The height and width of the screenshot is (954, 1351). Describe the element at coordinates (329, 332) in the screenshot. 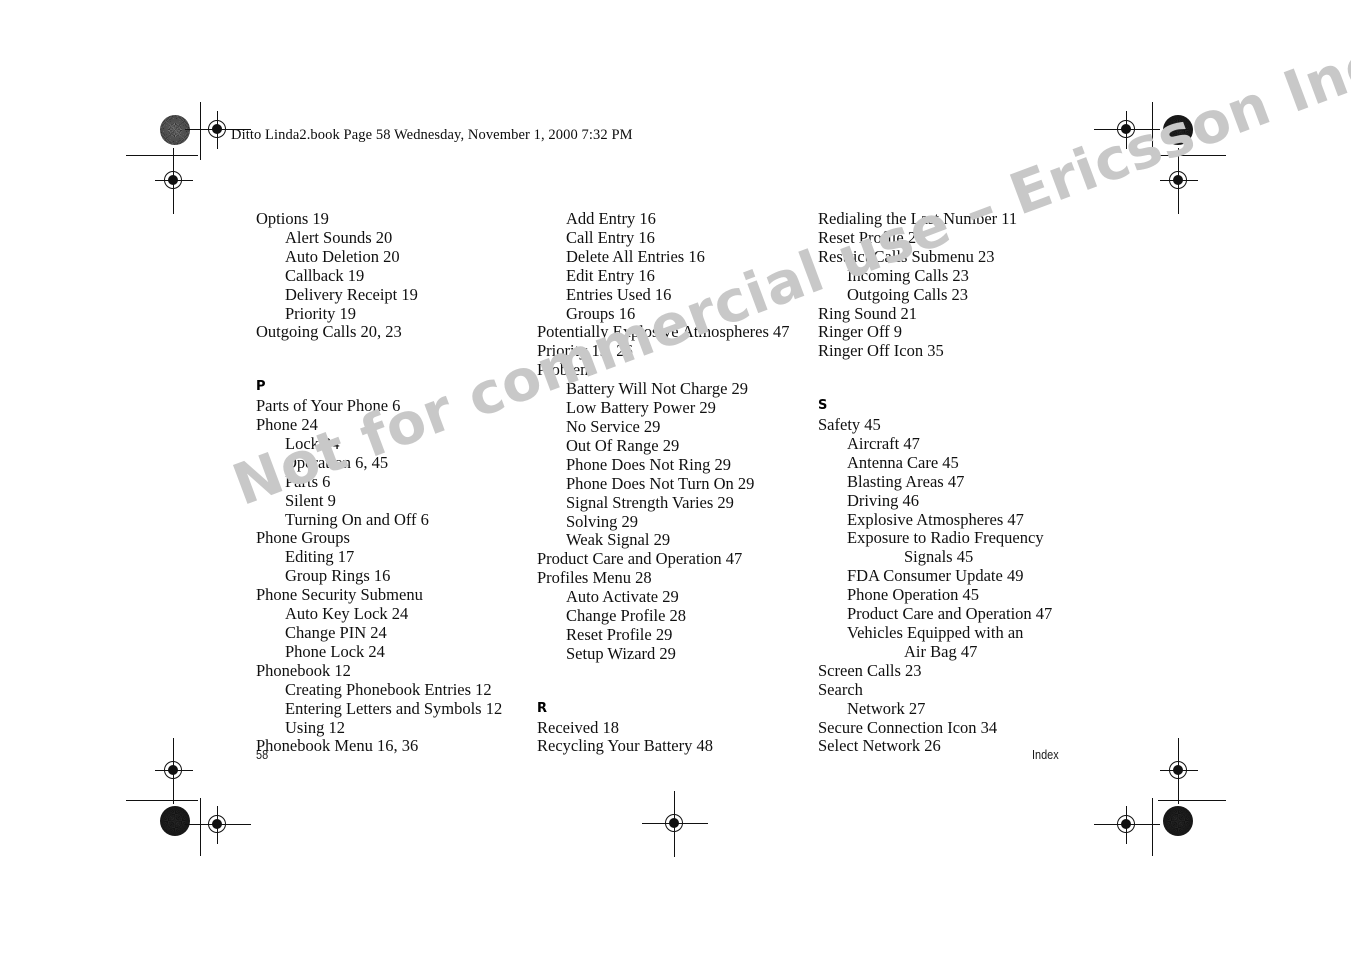

I see `index-entry: Outgoing Calls 20, 23` at that location.